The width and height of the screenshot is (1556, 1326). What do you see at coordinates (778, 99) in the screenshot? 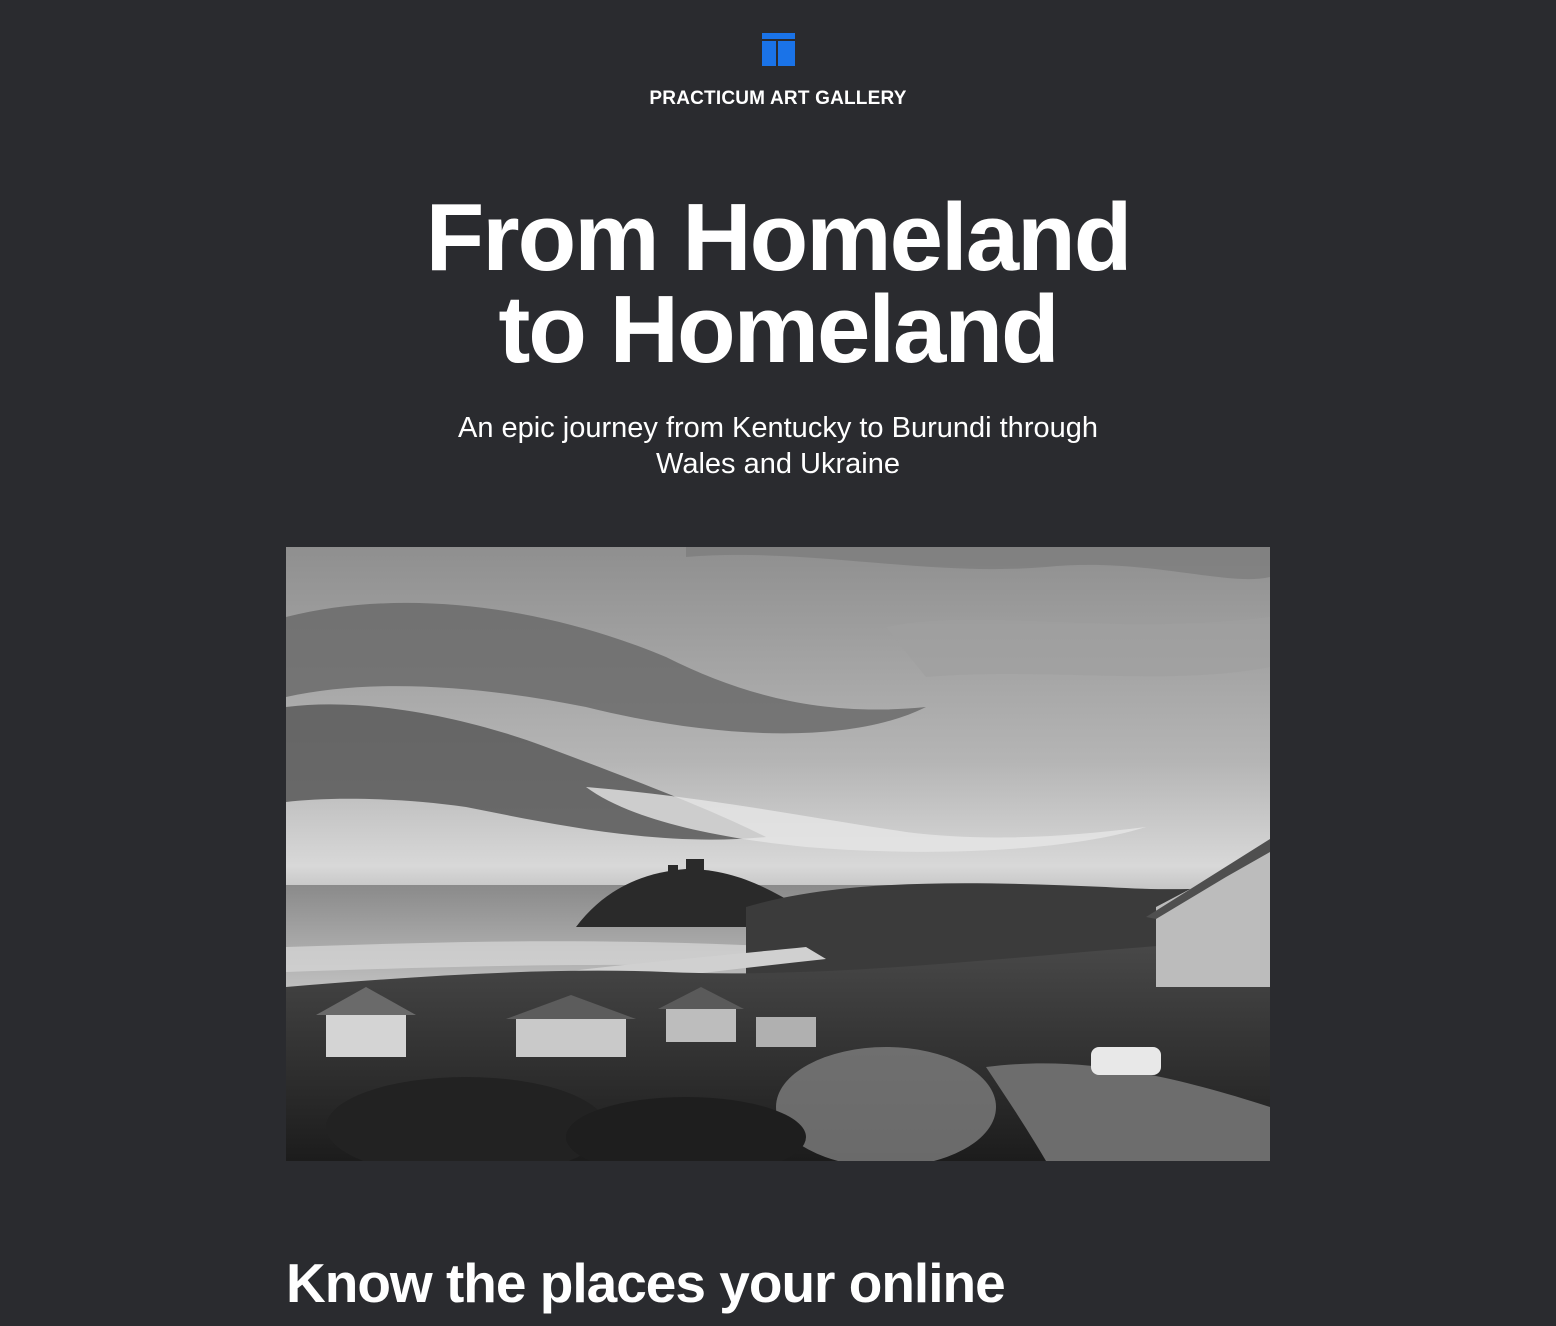
I see `brand-name: PRACTICUM ART GALLERY` at bounding box center [778, 99].